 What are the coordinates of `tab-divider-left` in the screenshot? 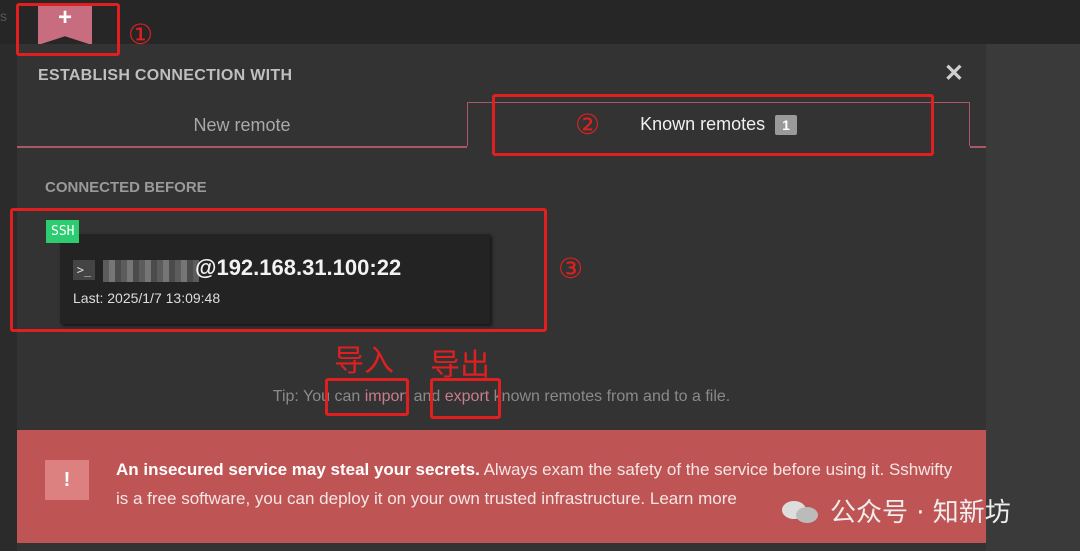 It's located at (242, 147).